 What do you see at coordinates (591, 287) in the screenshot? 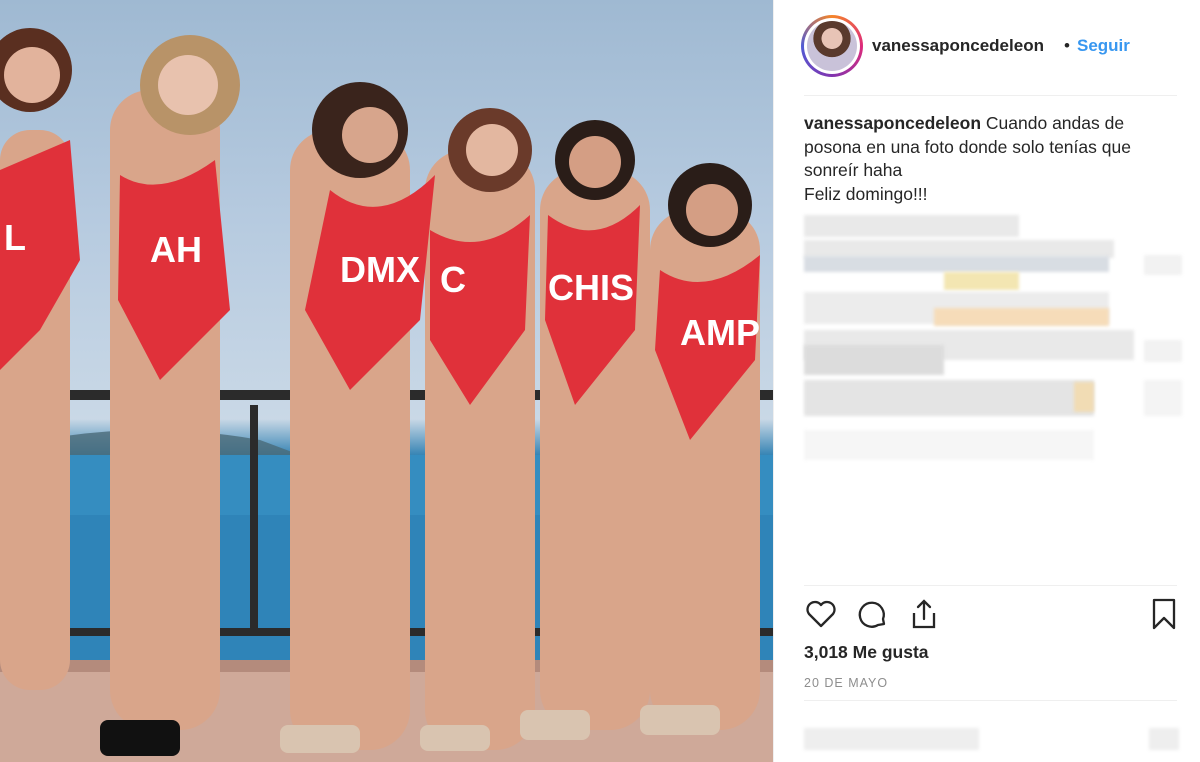
I see `suit-label-5: CHIS` at bounding box center [591, 287].